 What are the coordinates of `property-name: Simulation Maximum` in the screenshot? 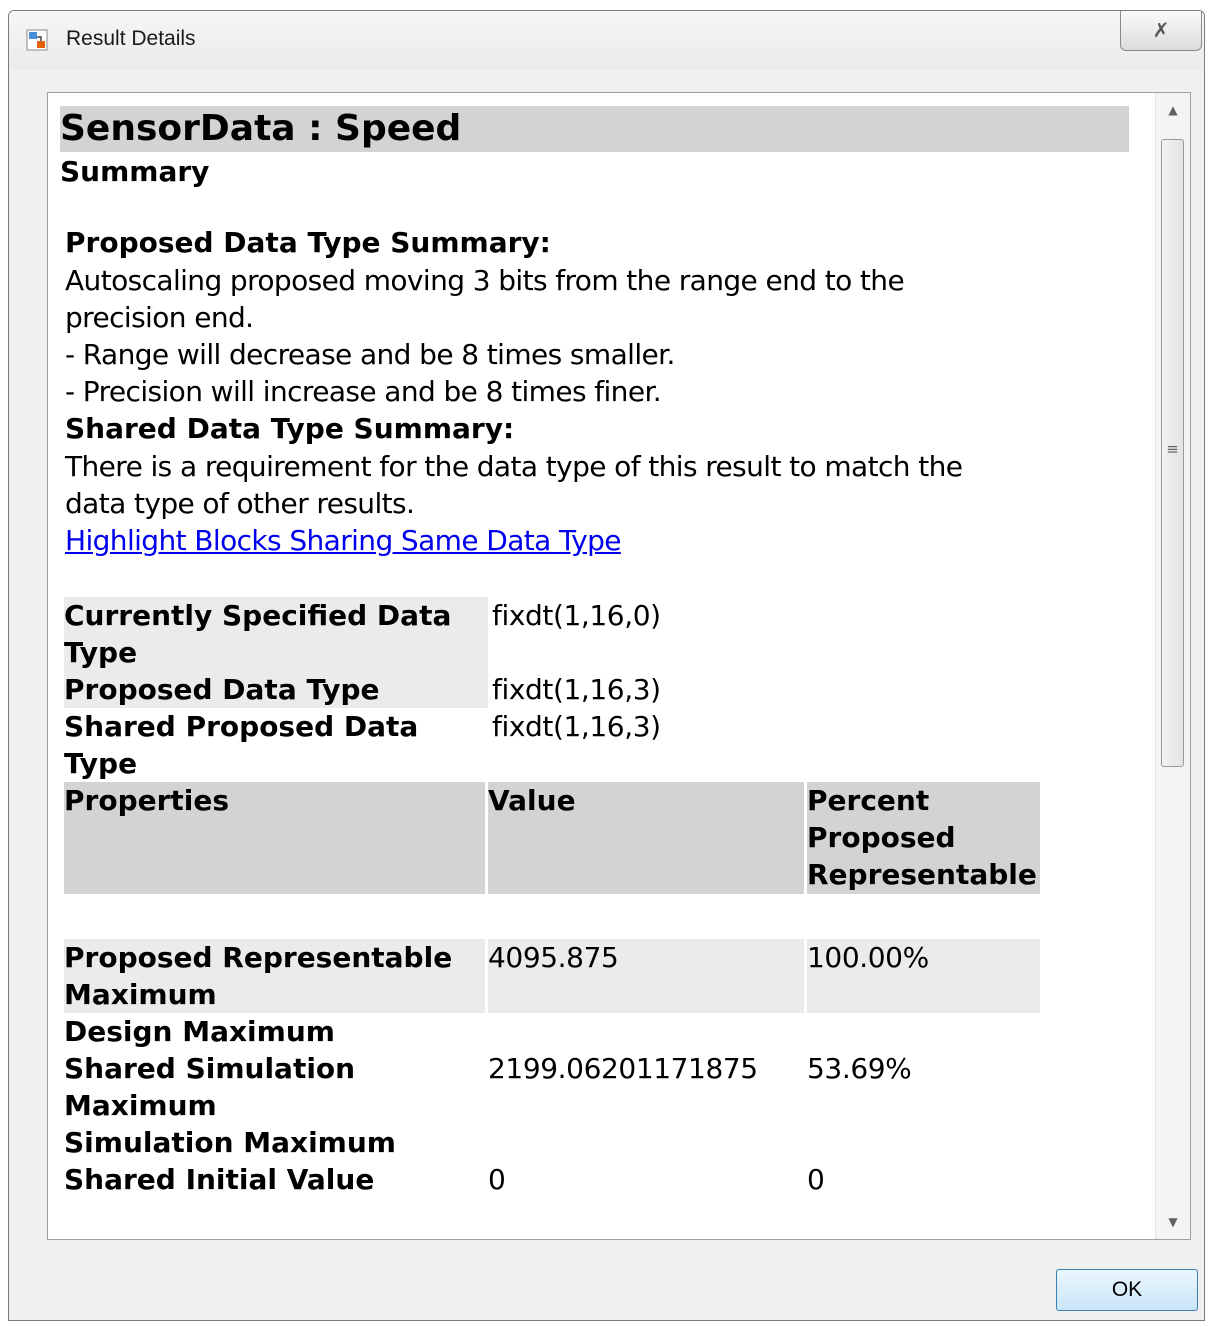 It's located at (230, 1142).